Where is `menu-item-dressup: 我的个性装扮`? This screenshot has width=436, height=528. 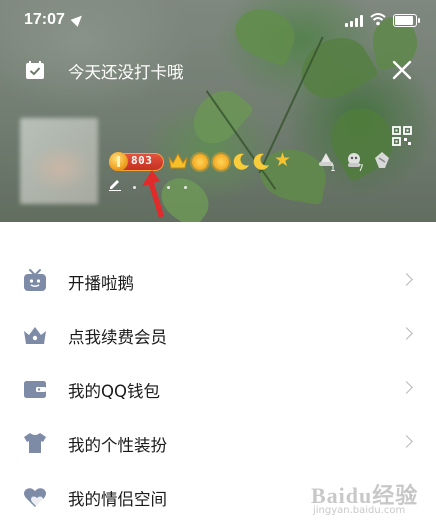
menu-item-dressup: 我的个性装扮 is located at coordinates (218, 443).